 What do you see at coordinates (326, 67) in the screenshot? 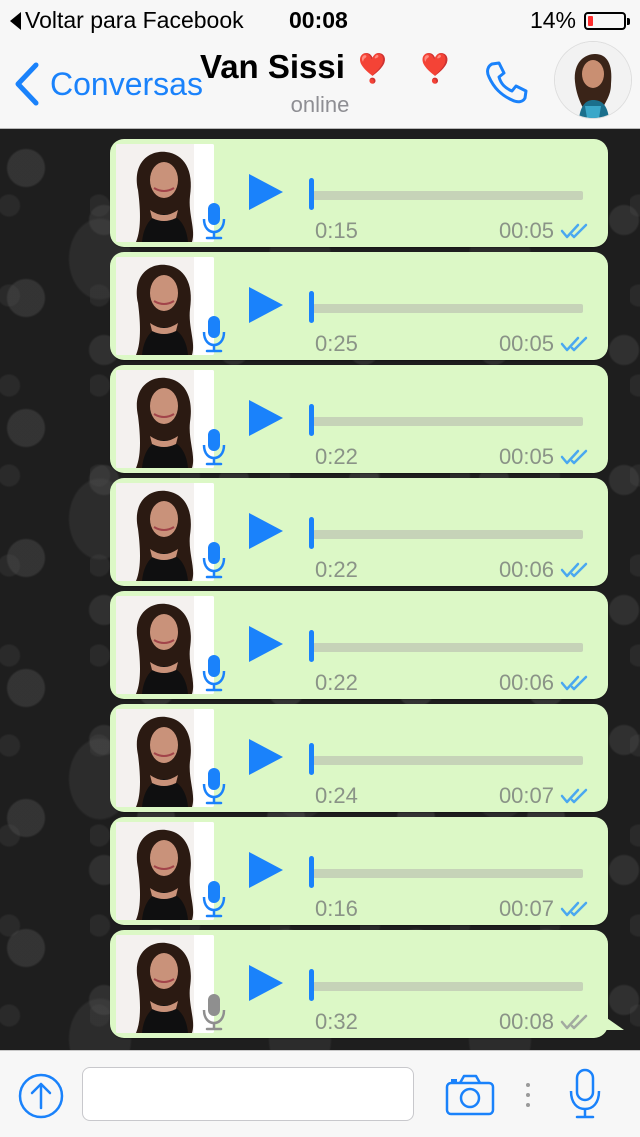
I see `contact-name-row: Van Sissi ❣️ ❣️` at bounding box center [326, 67].